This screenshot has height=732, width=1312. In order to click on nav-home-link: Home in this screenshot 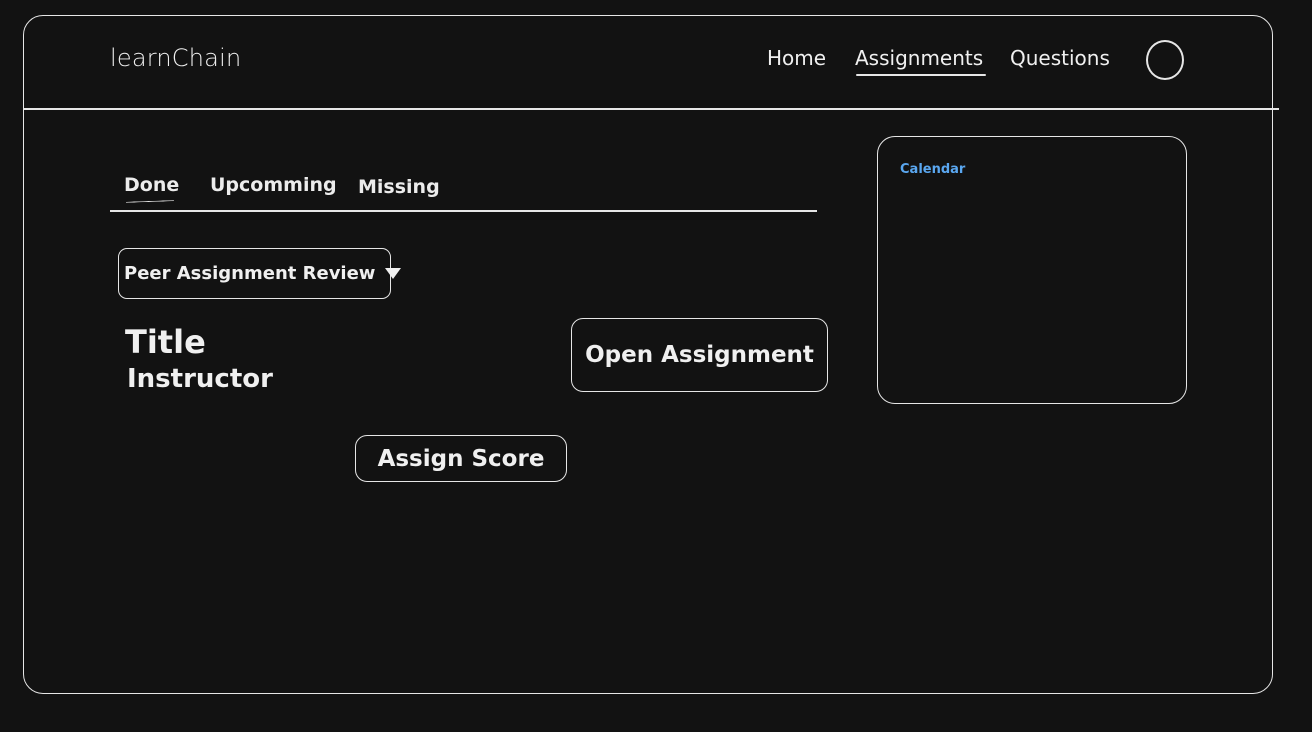, I will do `click(796, 58)`.